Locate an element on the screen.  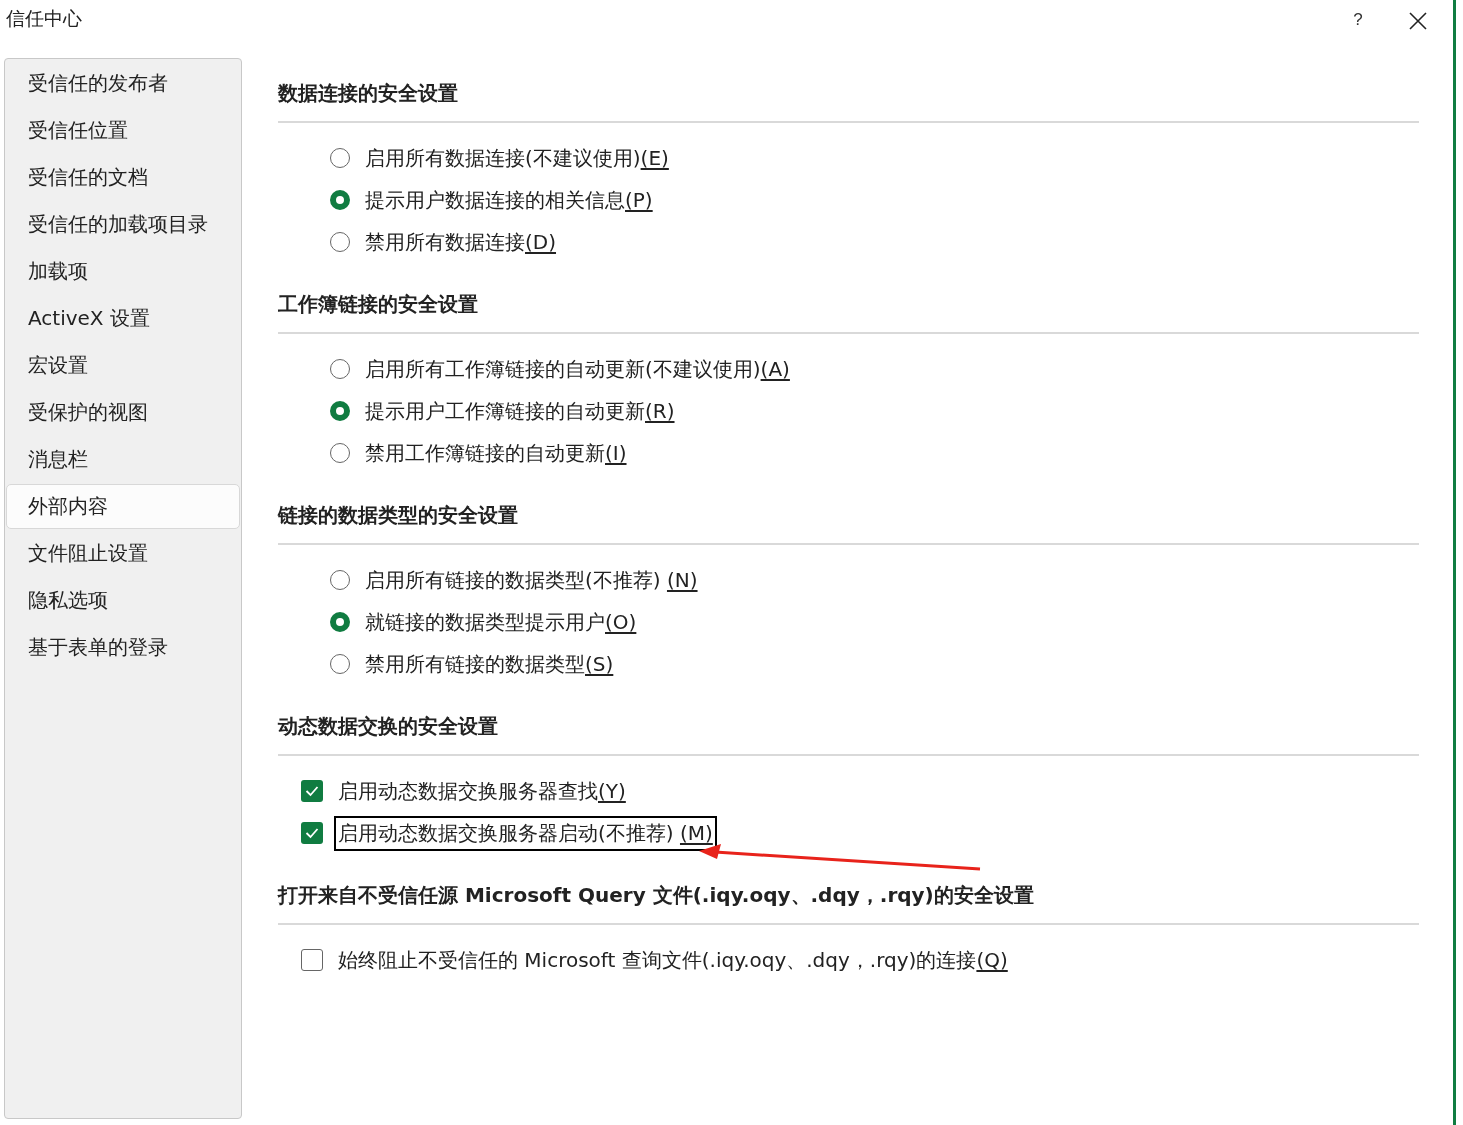
section-heading: 数据连接的安全设置 is located at coordinates (848, 101).